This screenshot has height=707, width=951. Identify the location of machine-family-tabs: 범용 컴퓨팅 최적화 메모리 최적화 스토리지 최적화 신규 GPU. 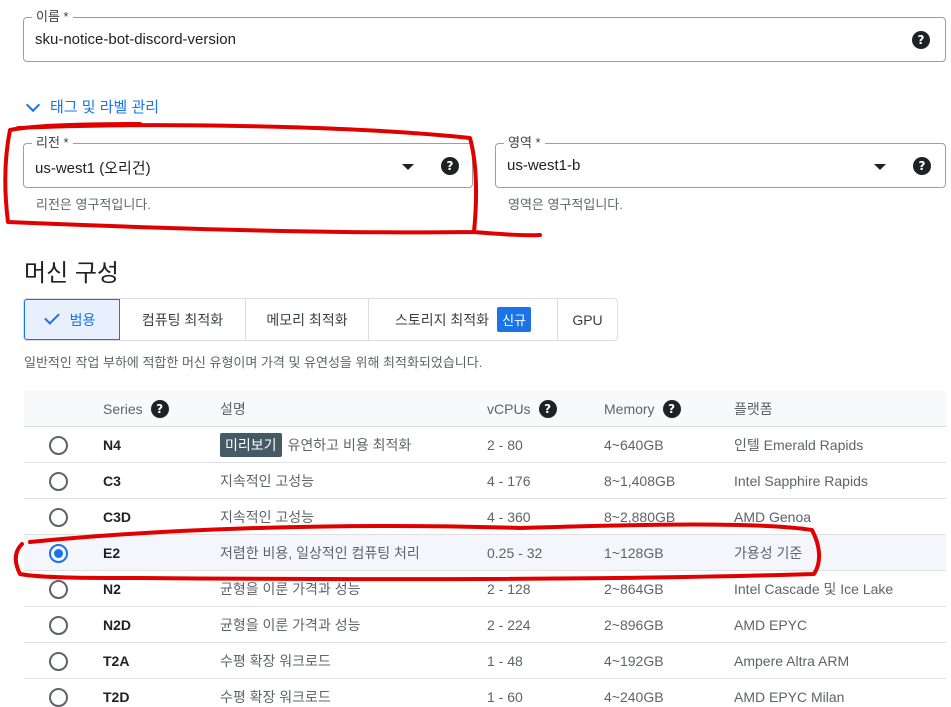
(320, 319).